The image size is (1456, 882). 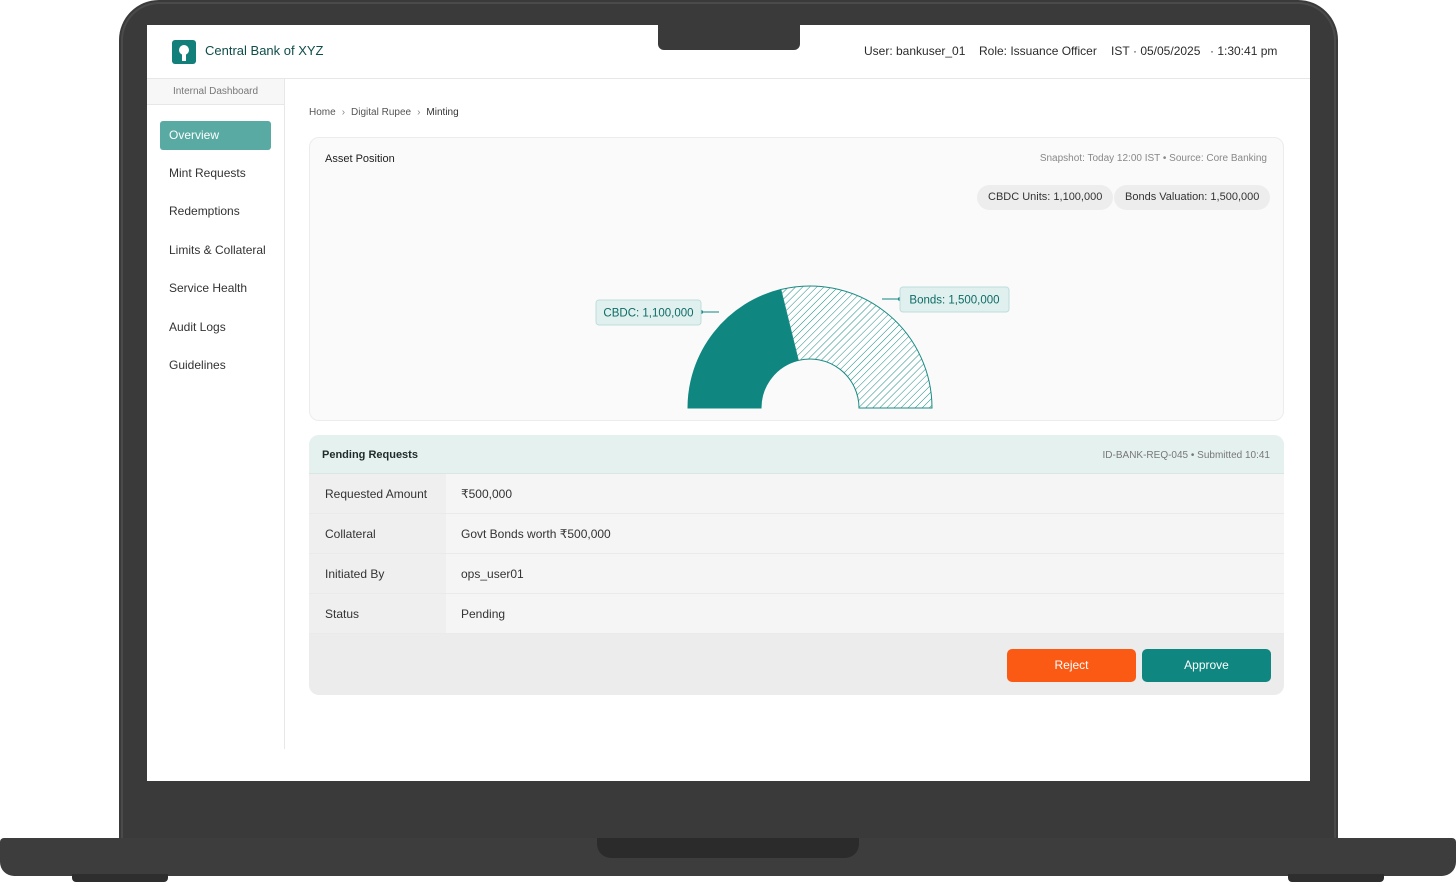 I want to click on breadcrumb-minting: Minting, so click(x=442, y=112).